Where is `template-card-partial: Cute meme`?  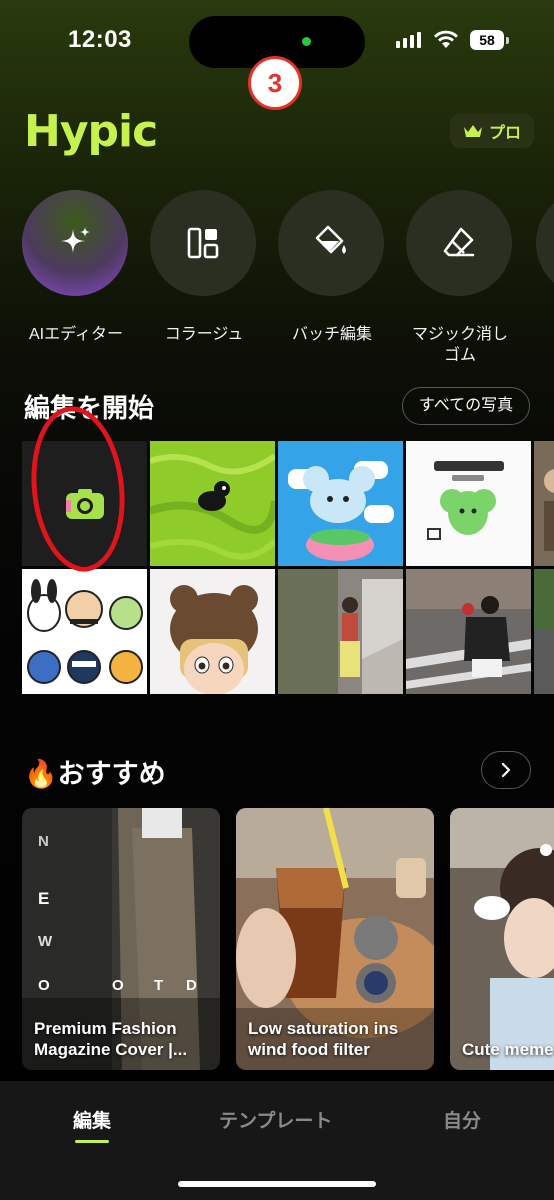
template-card-partial: Cute meme is located at coordinates (502, 939).